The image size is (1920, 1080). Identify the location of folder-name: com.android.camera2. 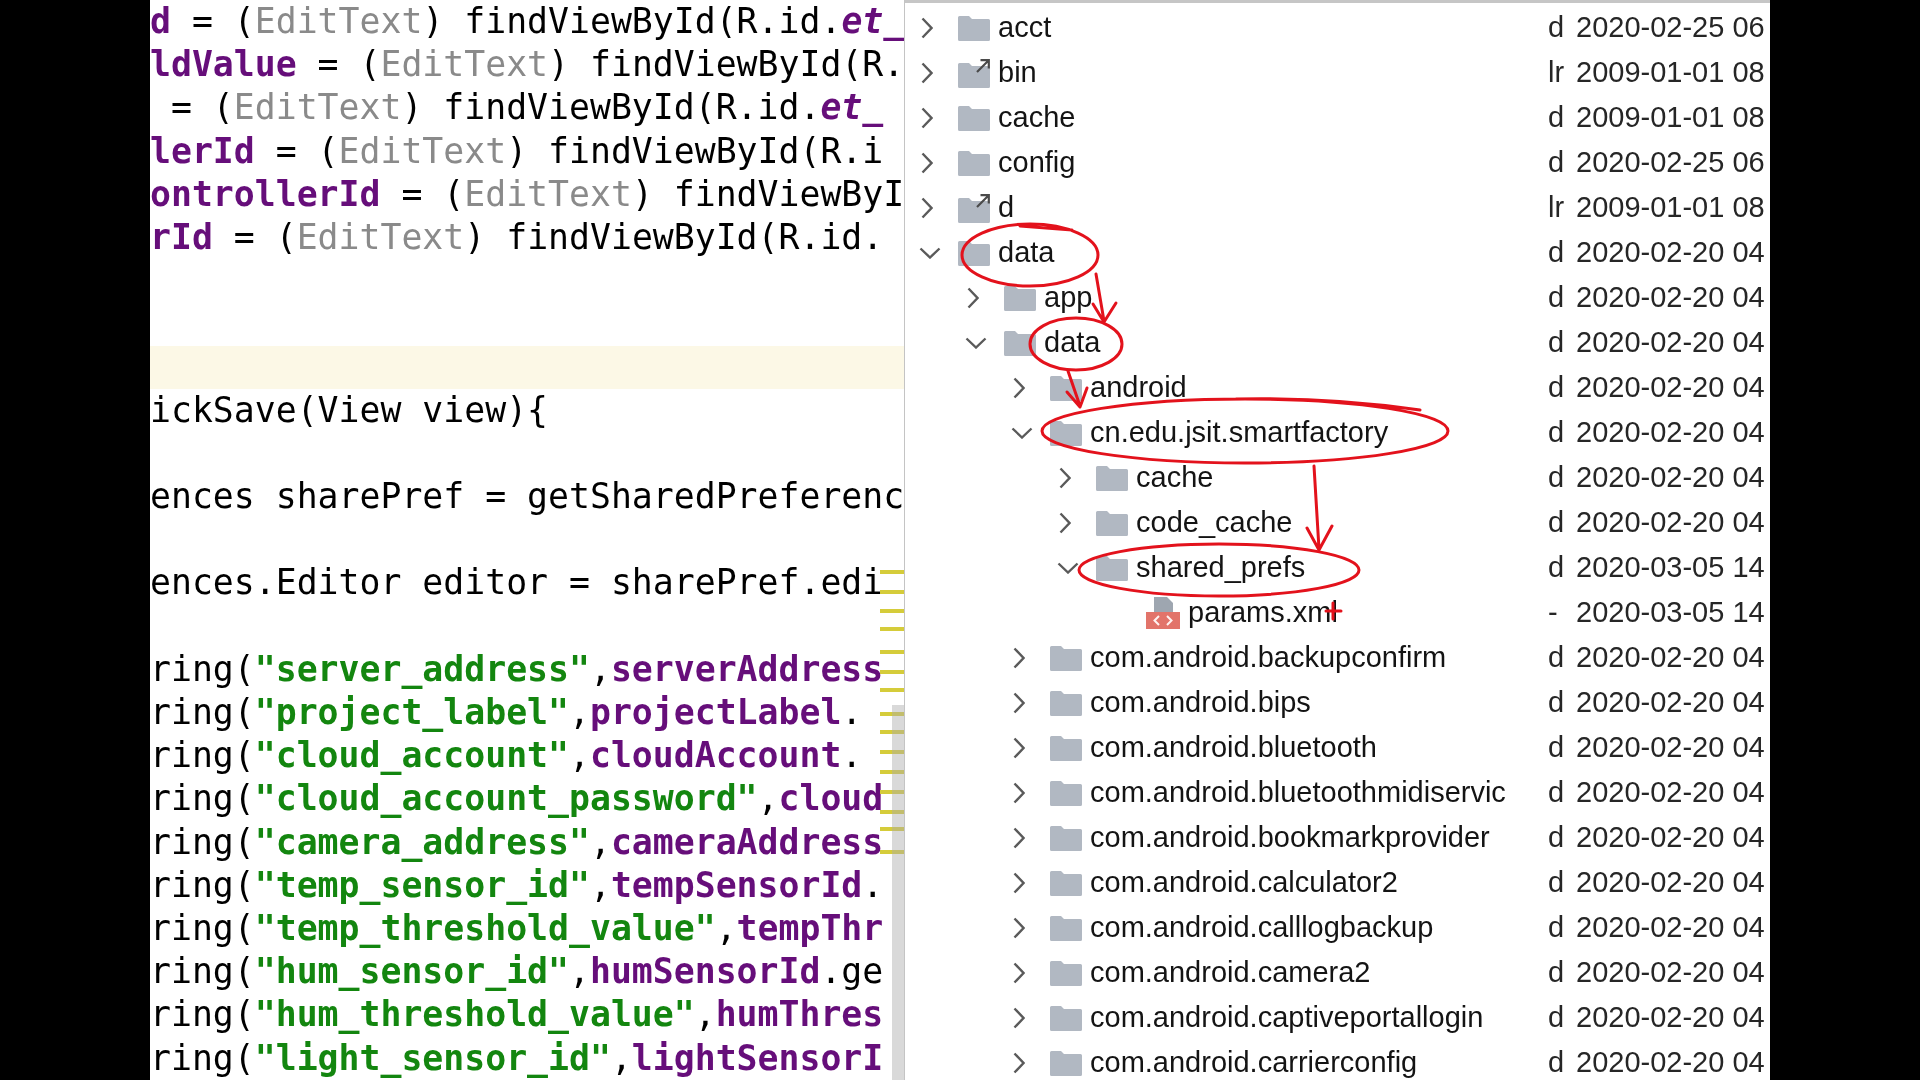
(1230, 972).